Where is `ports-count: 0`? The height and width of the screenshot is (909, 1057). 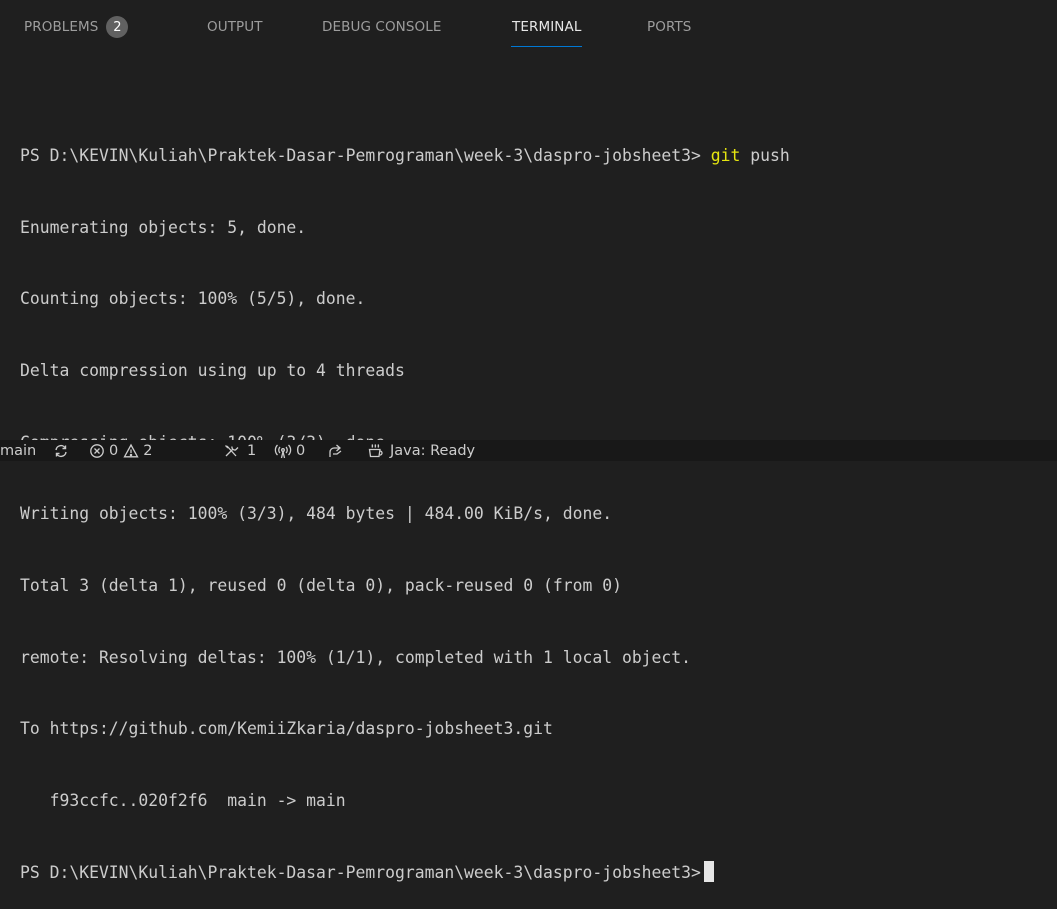
ports-count: 0 is located at coordinates (301, 450).